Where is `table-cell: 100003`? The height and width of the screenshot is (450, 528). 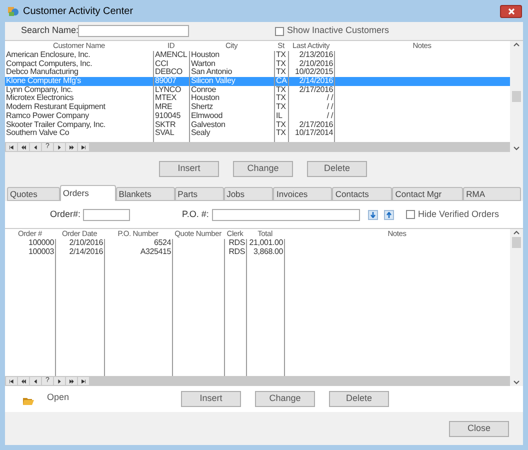
table-cell: 100003 is located at coordinates (41, 251).